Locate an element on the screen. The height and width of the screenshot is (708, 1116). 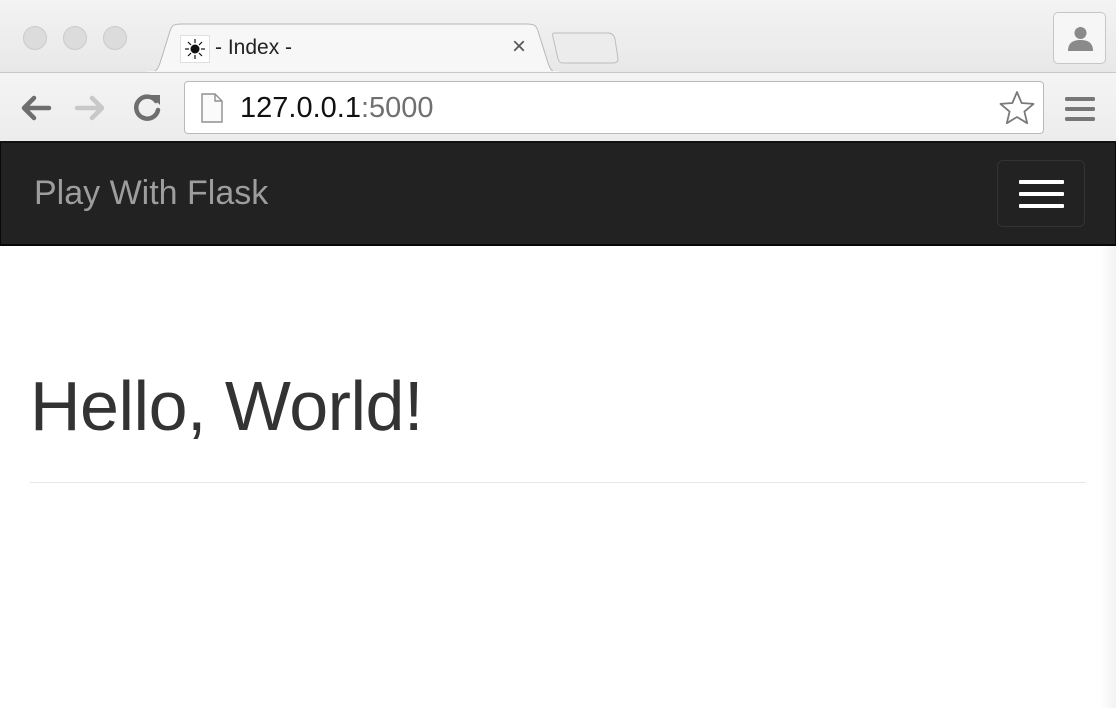
page-title: Hello, World! is located at coordinates (226, 406).